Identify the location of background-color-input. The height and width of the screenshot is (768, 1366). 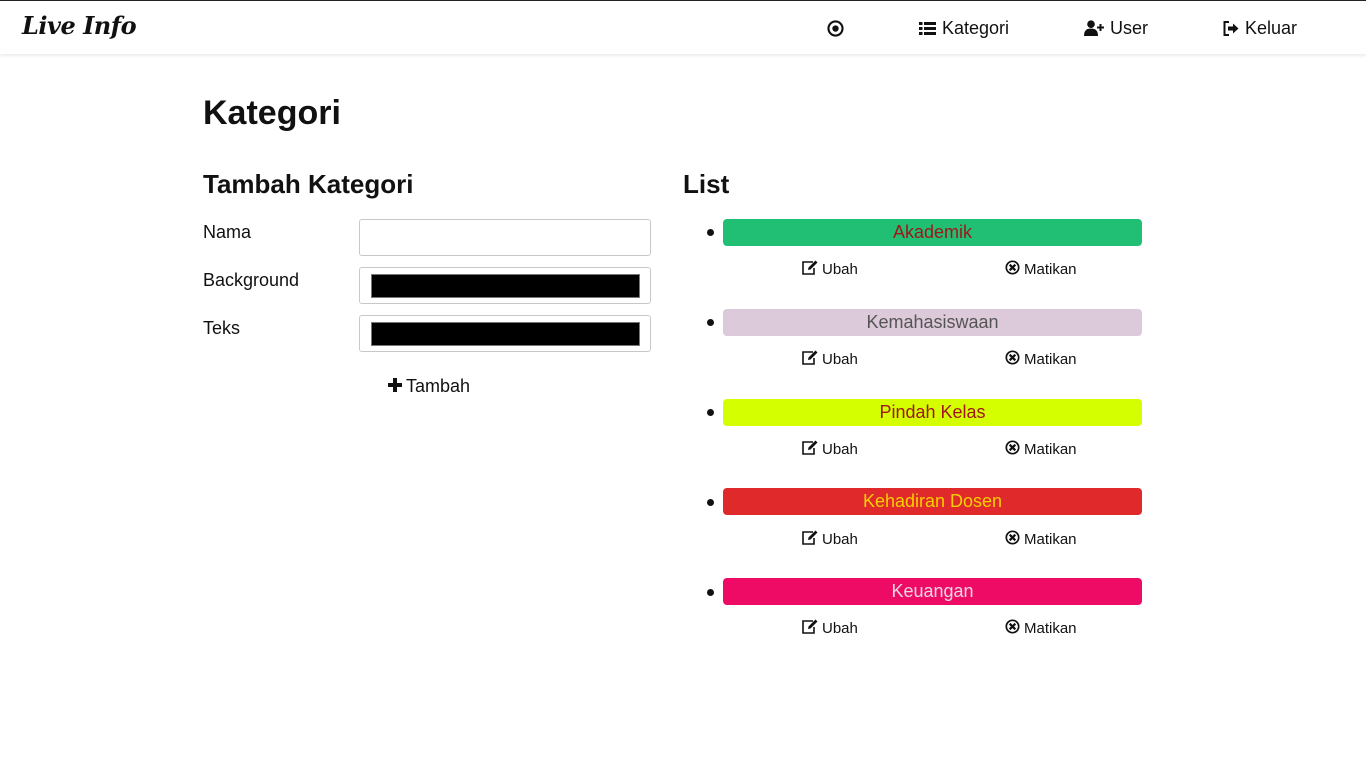
(505, 285).